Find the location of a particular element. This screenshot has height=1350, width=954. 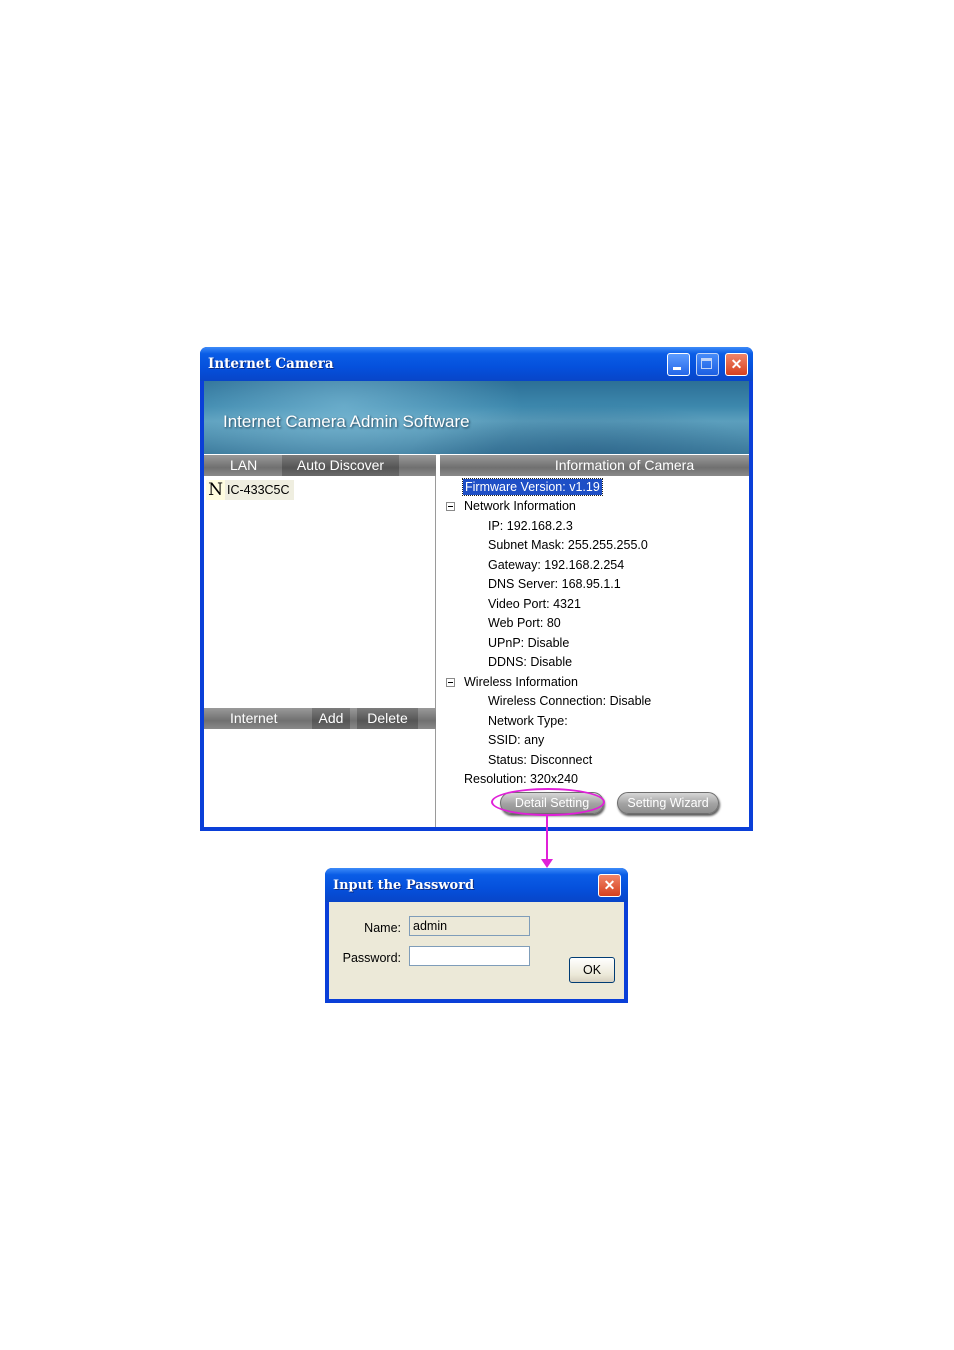

dns-server: DNS Server: 168.95.1.1 is located at coordinates (554, 584).